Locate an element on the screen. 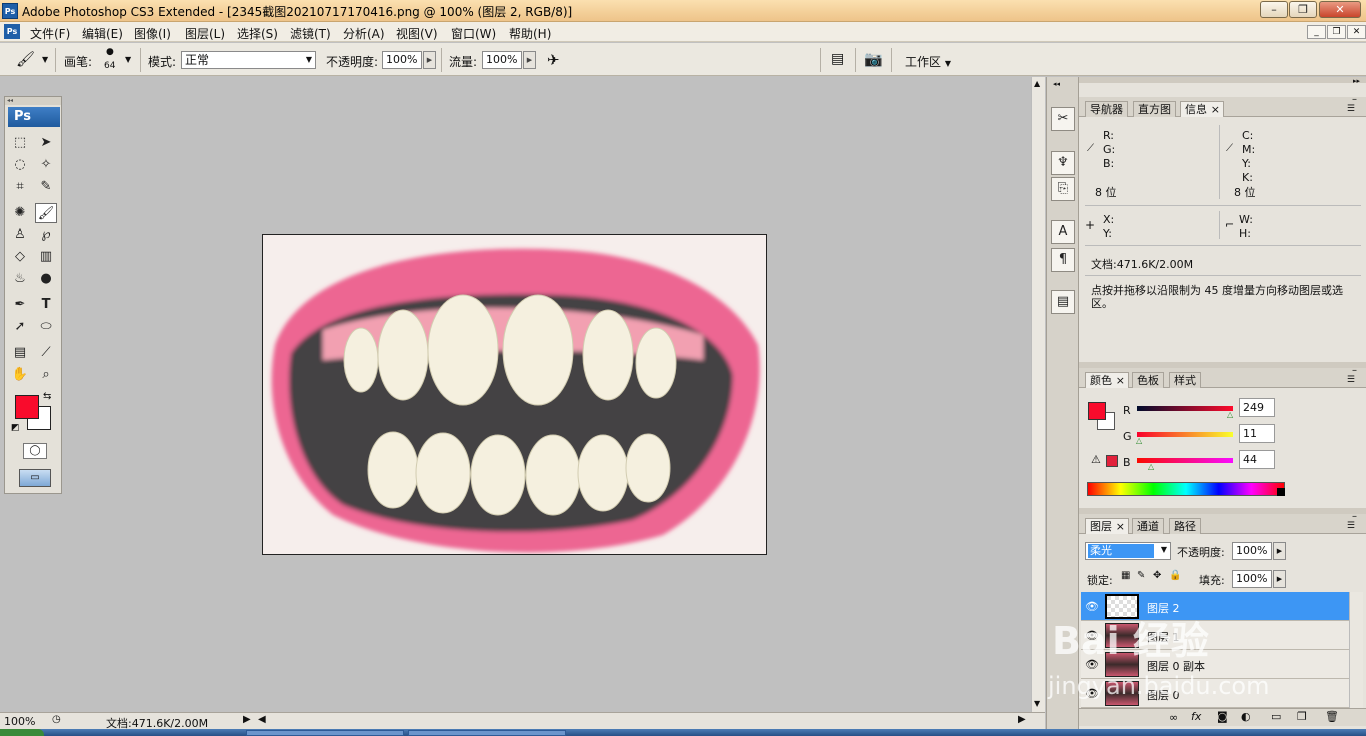  pen-tool-icon: ✒ is located at coordinates (20, 305).